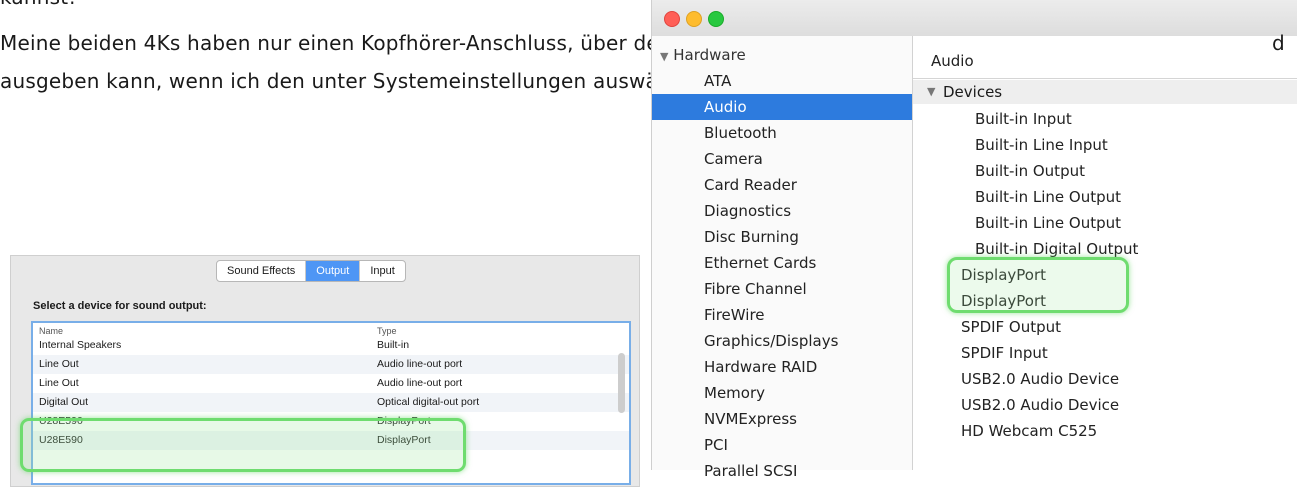 This screenshot has width=1297, height=487. Describe the element at coordinates (782, 315) in the screenshot. I see `sidebar-item-firewire: FireWire` at that location.